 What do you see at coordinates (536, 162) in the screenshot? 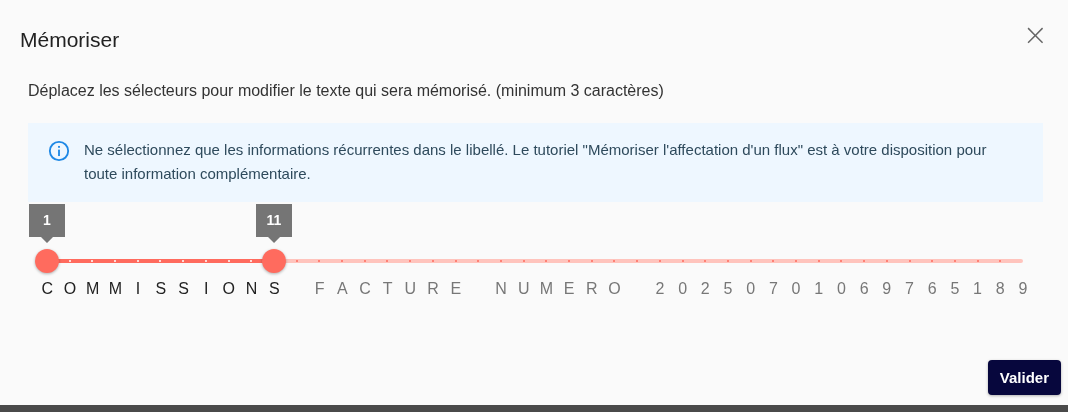
I see `info-text: Ne sélectionnez que les informations récurrentes dans le libellé. Le tutoriel "Mémoriser l'affectation d'un flux" est à votre disposition pour toute information complémentaire.` at bounding box center [536, 162].